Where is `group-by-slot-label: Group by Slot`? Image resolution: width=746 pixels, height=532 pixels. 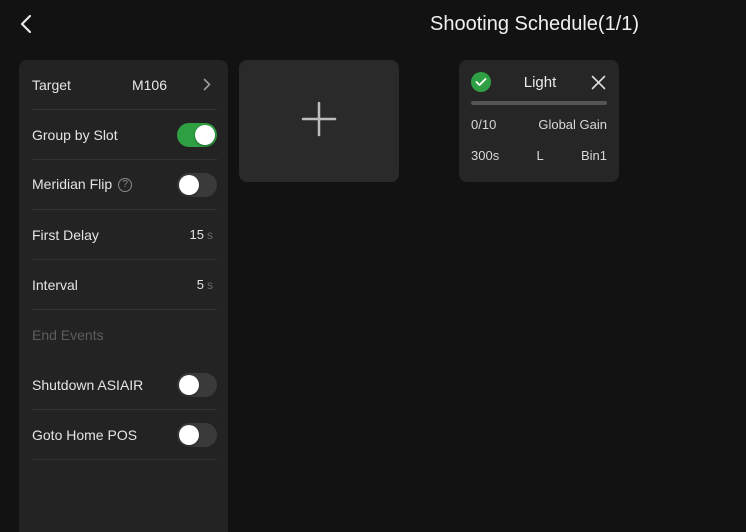 group-by-slot-label: Group by Slot is located at coordinates (75, 134).